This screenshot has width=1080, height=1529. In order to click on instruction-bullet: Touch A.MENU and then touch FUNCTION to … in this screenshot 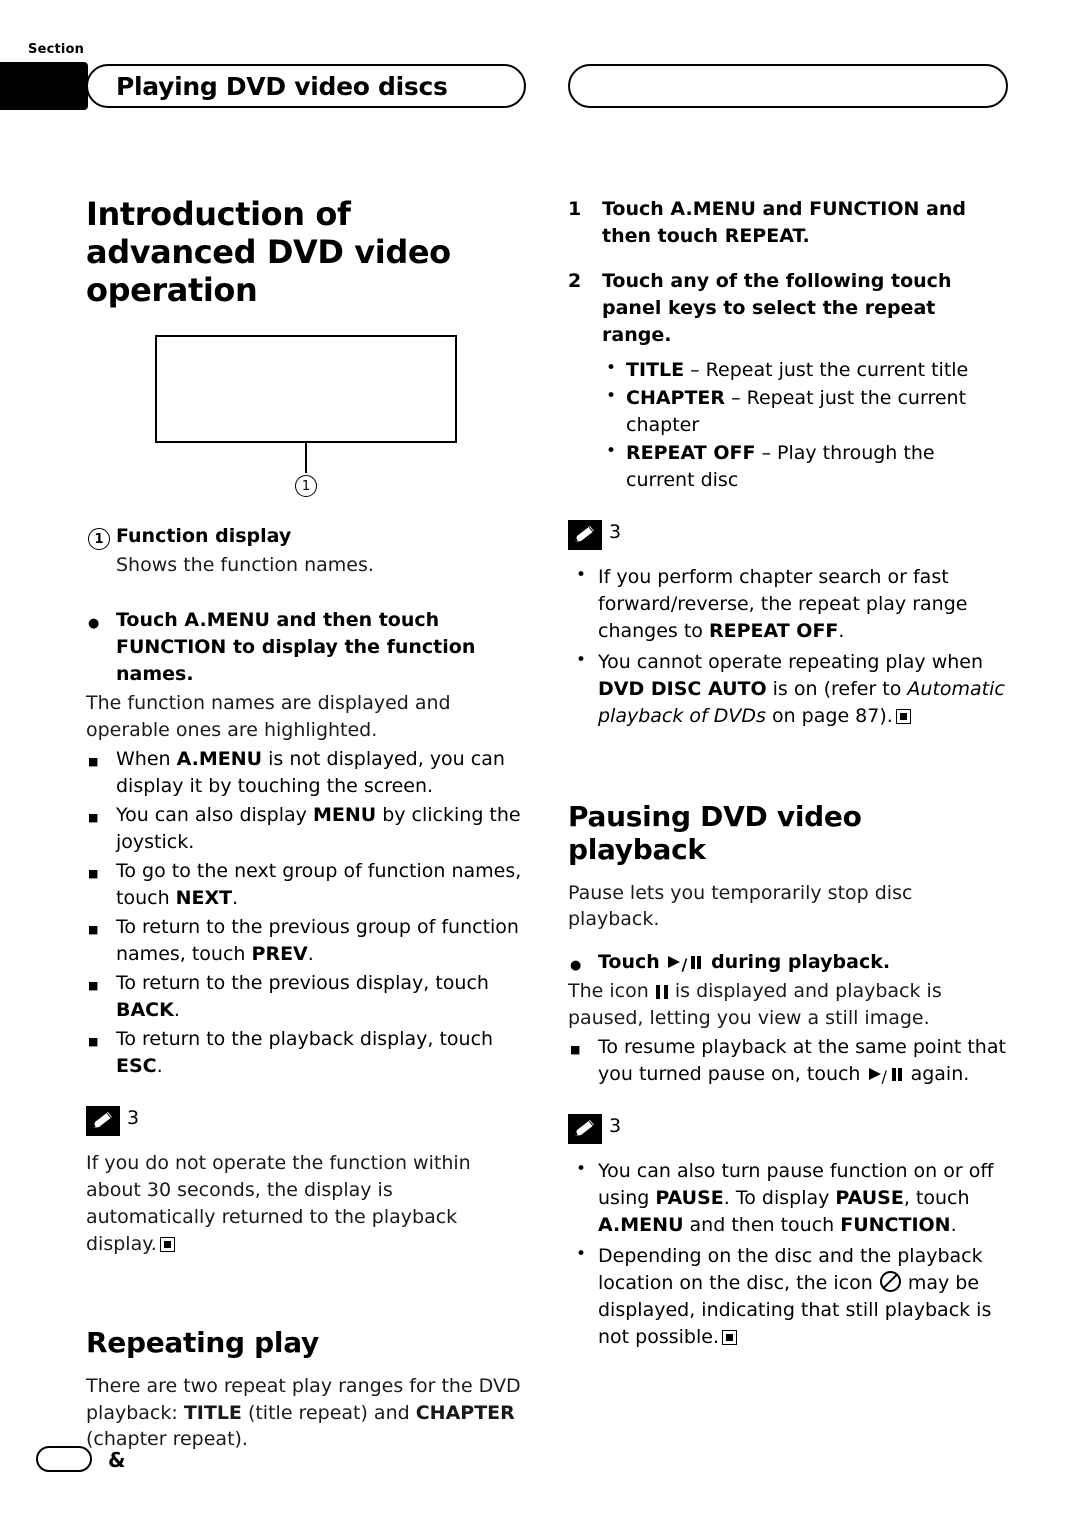, I will do `click(306, 647)`.